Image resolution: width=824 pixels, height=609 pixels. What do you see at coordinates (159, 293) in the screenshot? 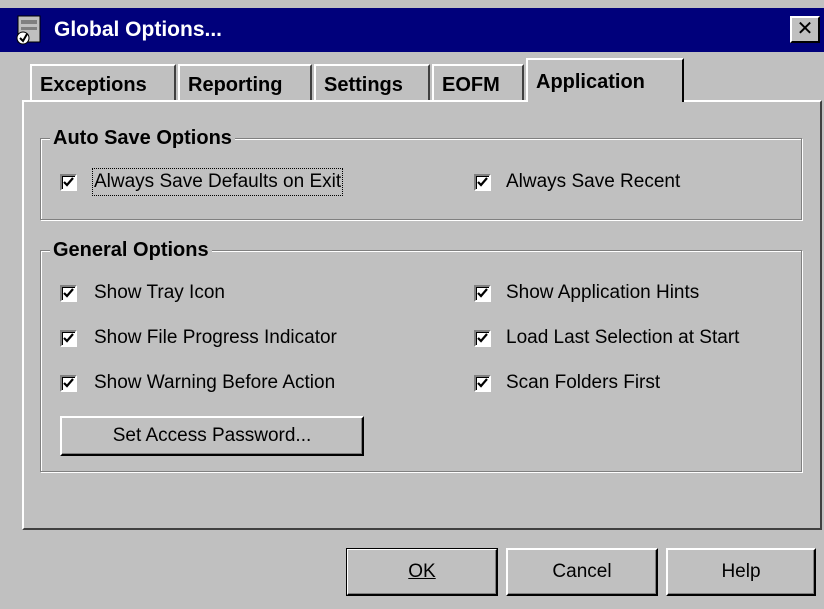
I see `show-tray-icon-label: Show Tray Icon` at bounding box center [159, 293].